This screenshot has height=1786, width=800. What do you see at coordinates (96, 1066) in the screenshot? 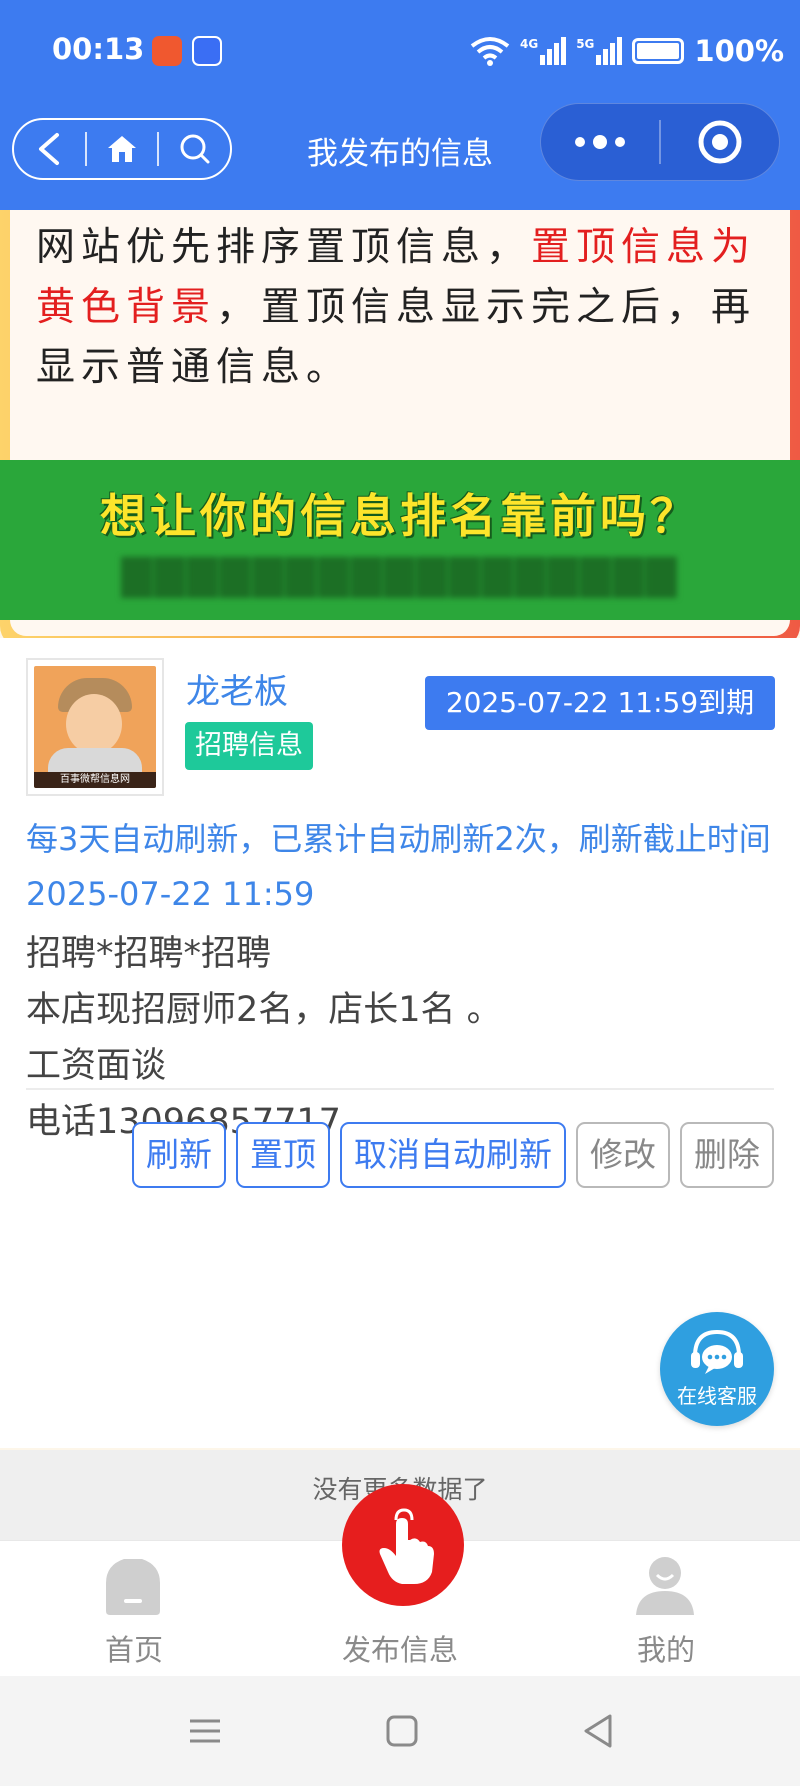
I see `post-line: 工资面谈` at bounding box center [96, 1066].